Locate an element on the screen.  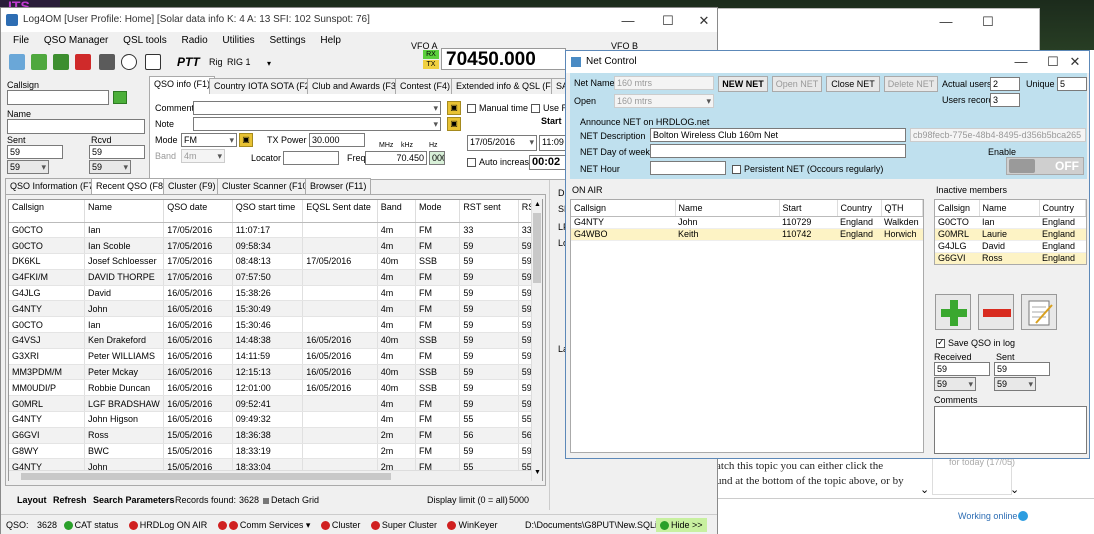
table-row: G0CTO Ian 16/05/2016 15:30:46 4m FM 59 59 is located at coordinates (275, 325).